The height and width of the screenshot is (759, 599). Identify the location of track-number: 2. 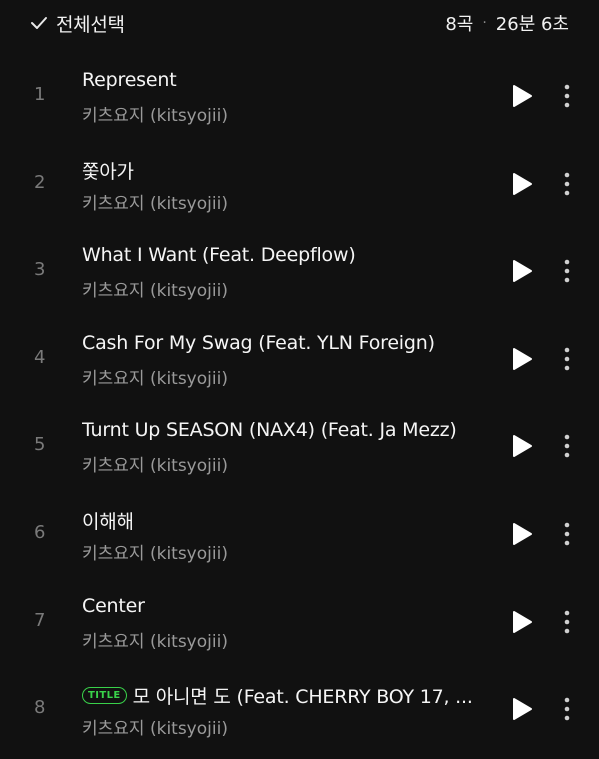
(40, 182).